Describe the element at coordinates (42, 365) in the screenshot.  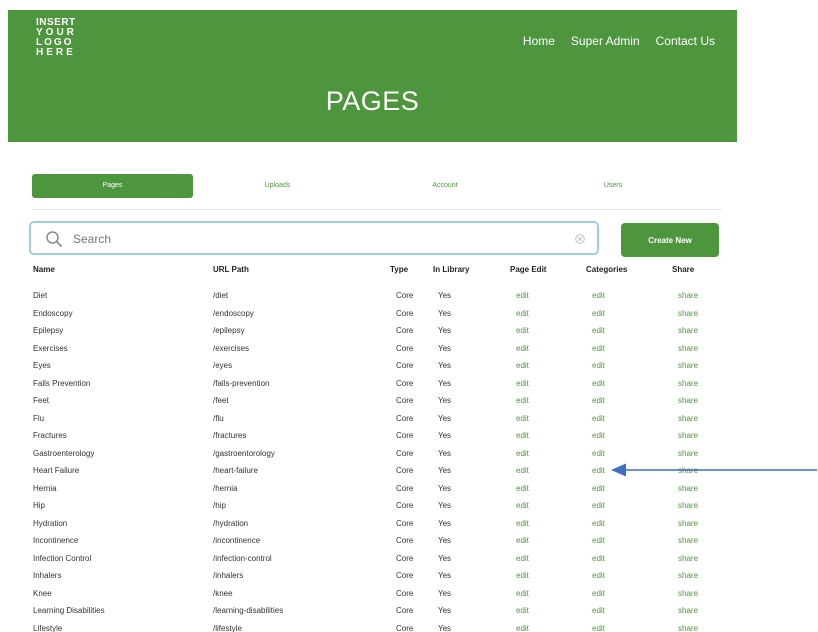
I see `cell-name: Eyes` at that location.